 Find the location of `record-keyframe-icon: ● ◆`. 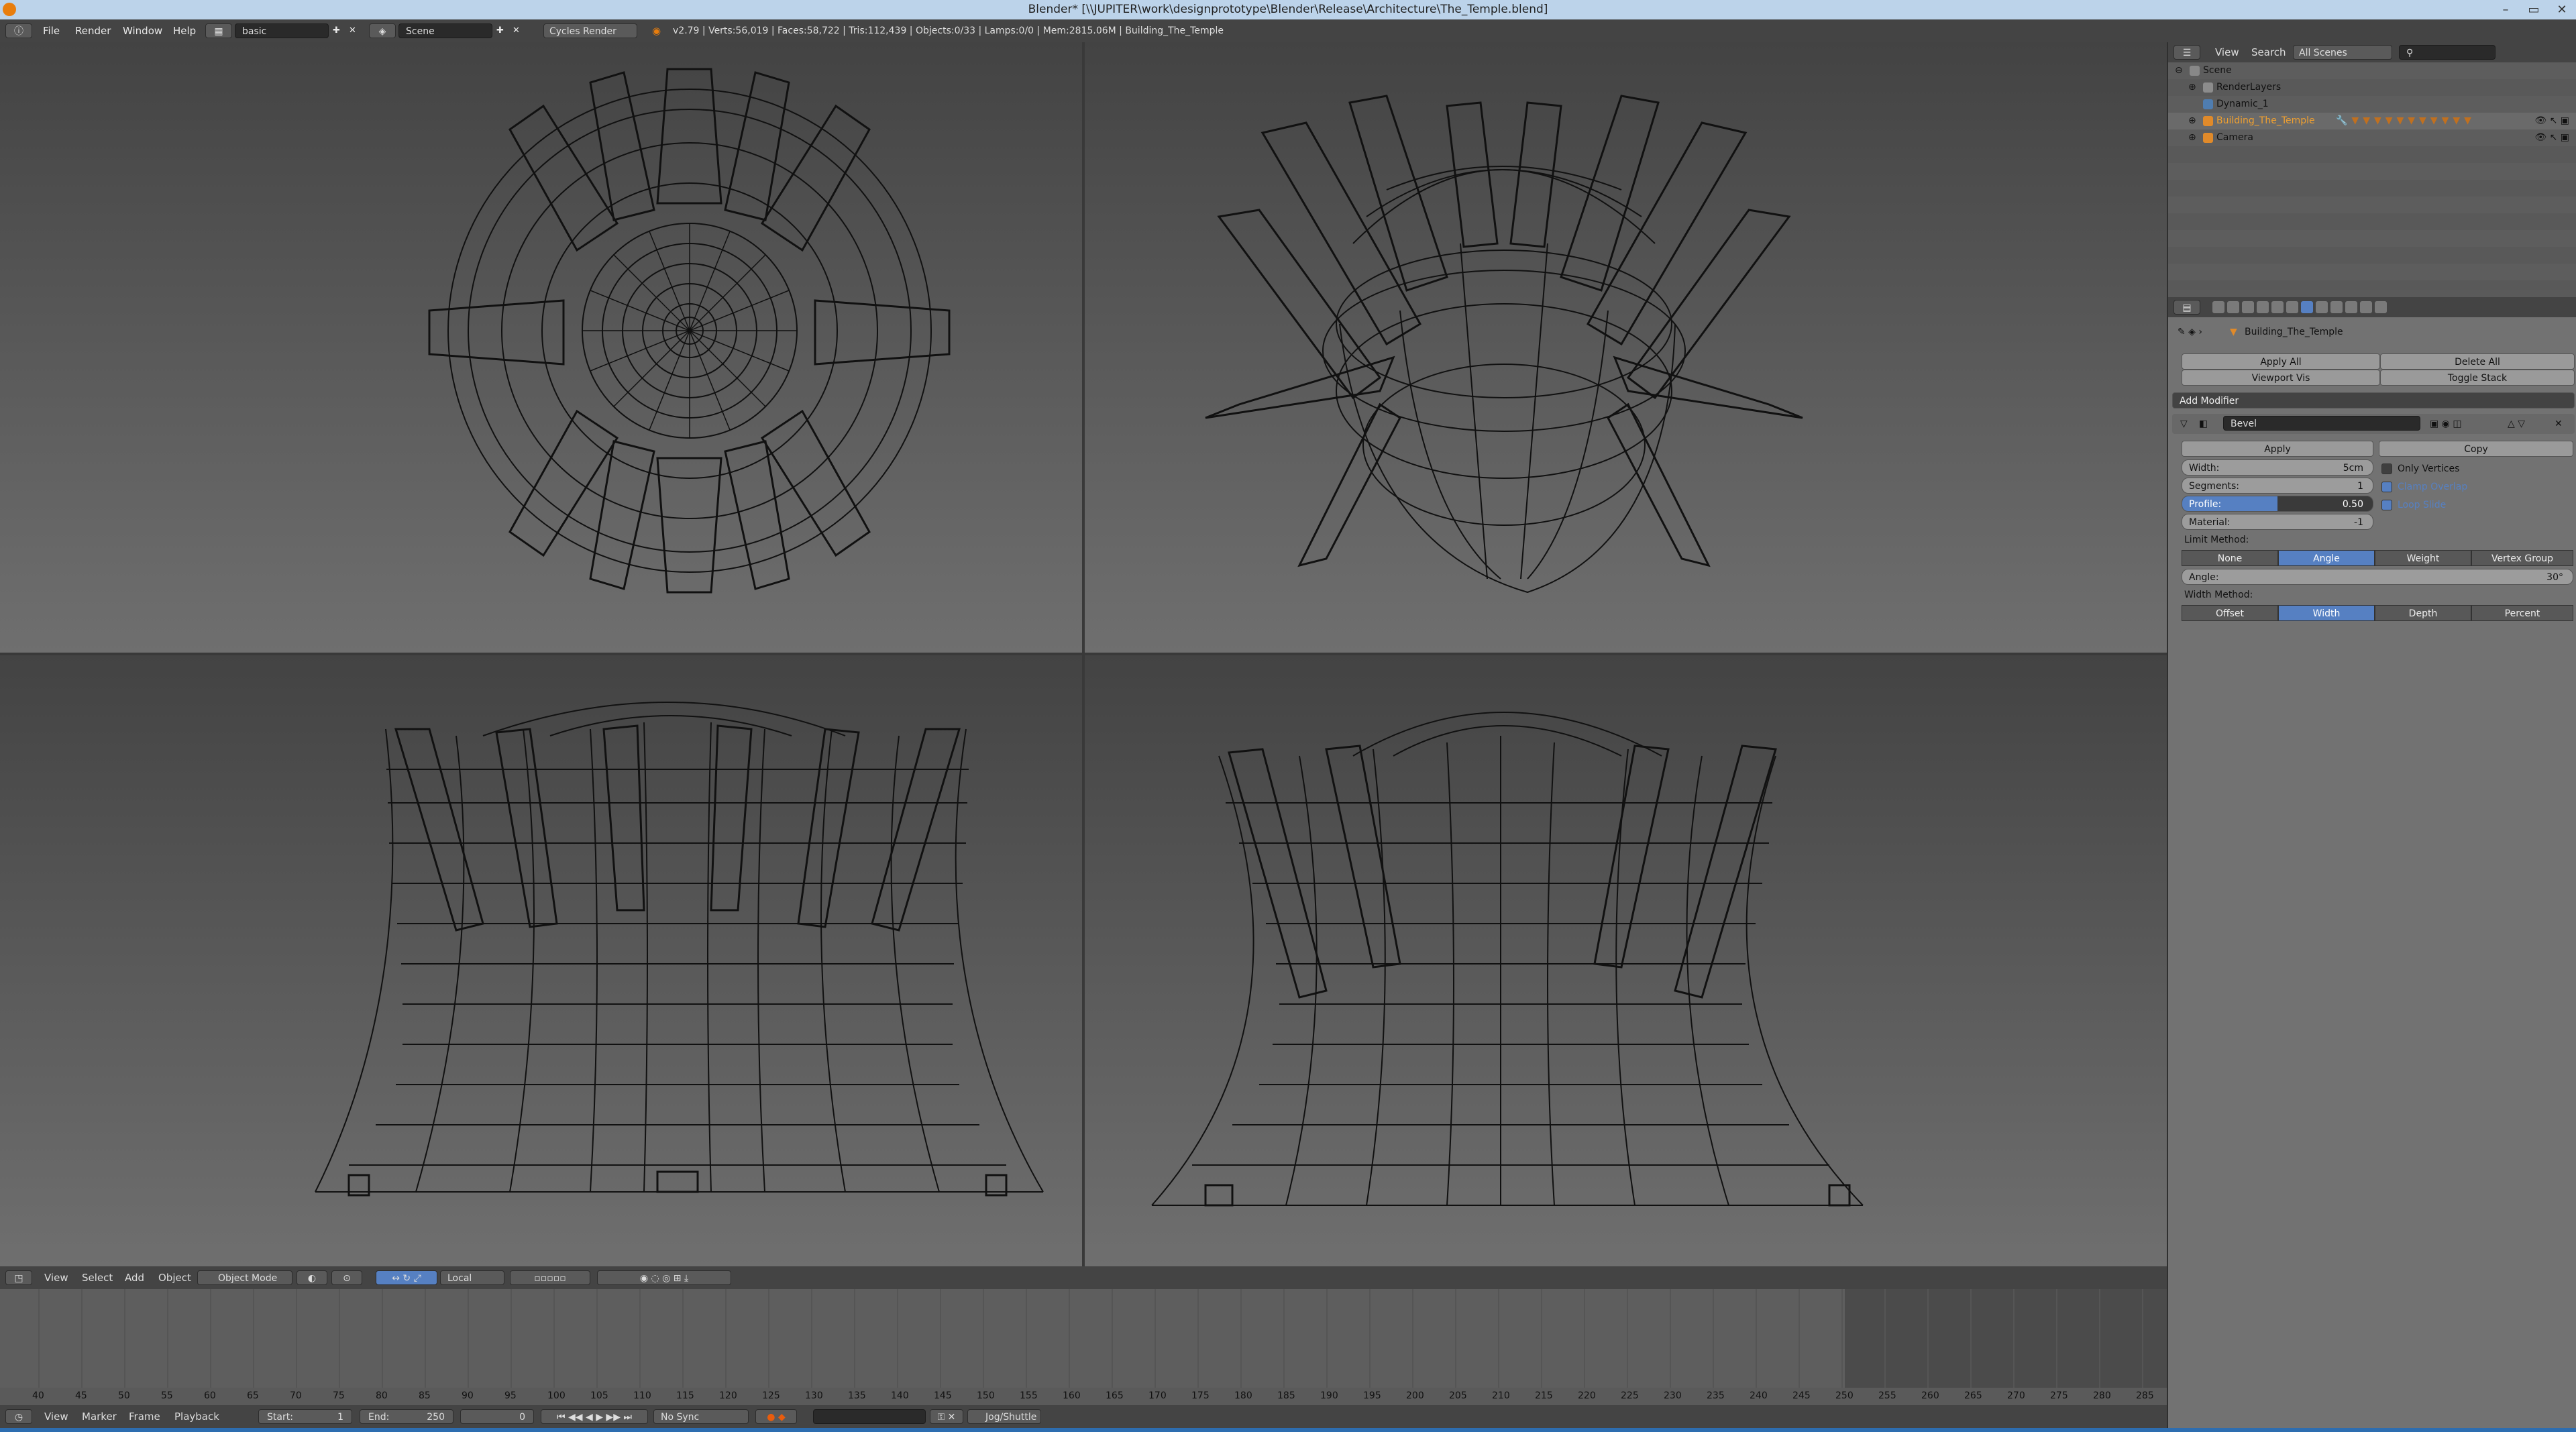

record-keyframe-icon: ● ◆ is located at coordinates (776, 1416).